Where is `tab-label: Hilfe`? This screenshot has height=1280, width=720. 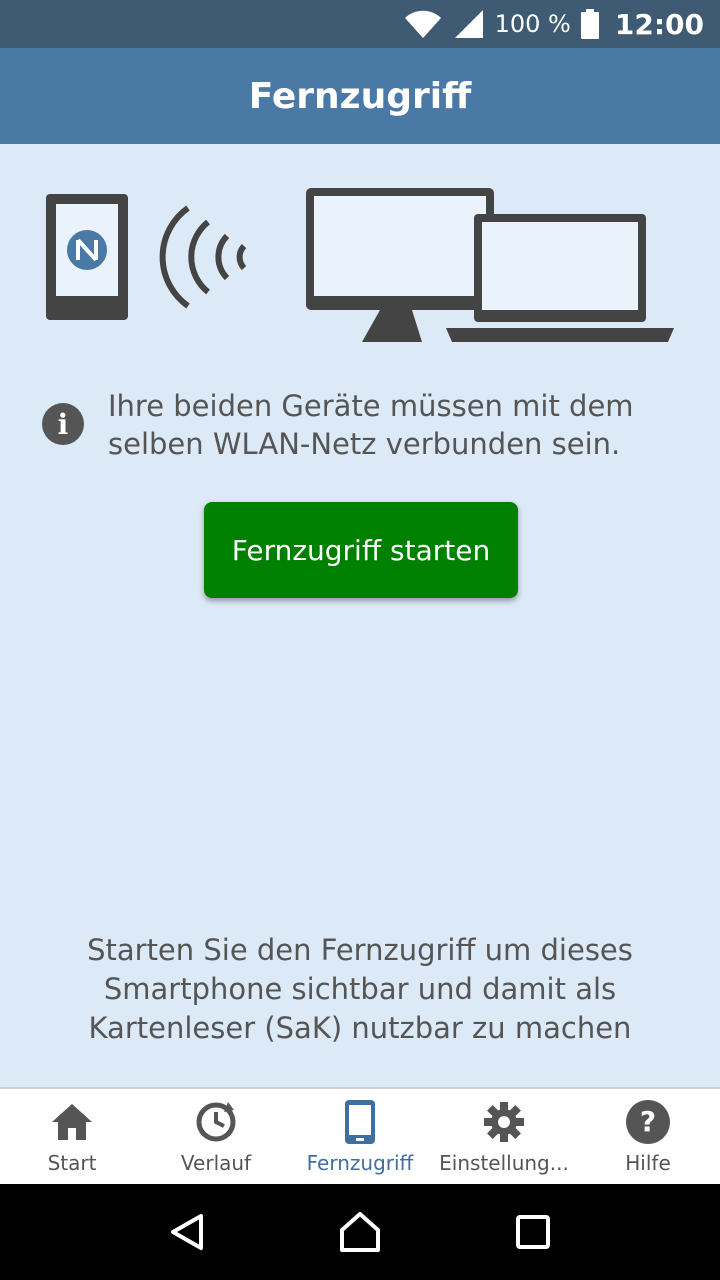 tab-label: Hilfe is located at coordinates (648, 1163).